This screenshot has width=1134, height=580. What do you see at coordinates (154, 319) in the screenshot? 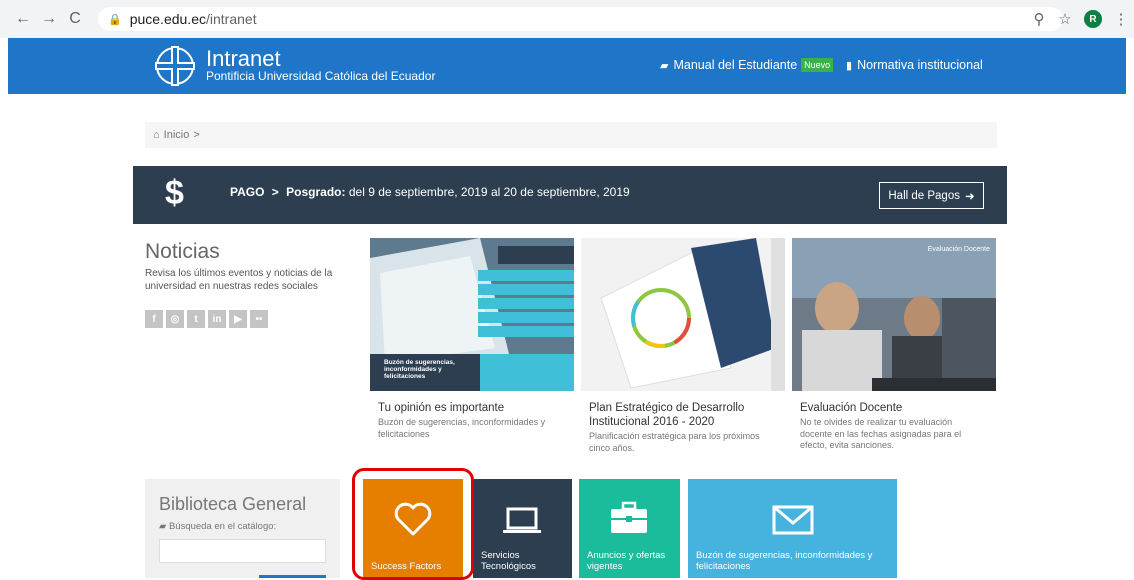
I see `facebook-icon: f` at bounding box center [154, 319].